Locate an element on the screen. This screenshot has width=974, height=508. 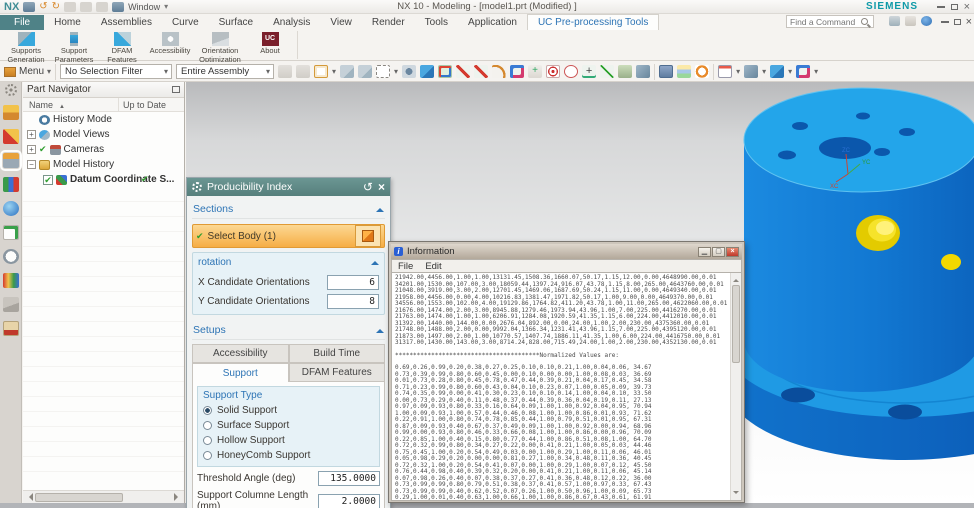
system-materials-icon is located at coordinates (10, 280).